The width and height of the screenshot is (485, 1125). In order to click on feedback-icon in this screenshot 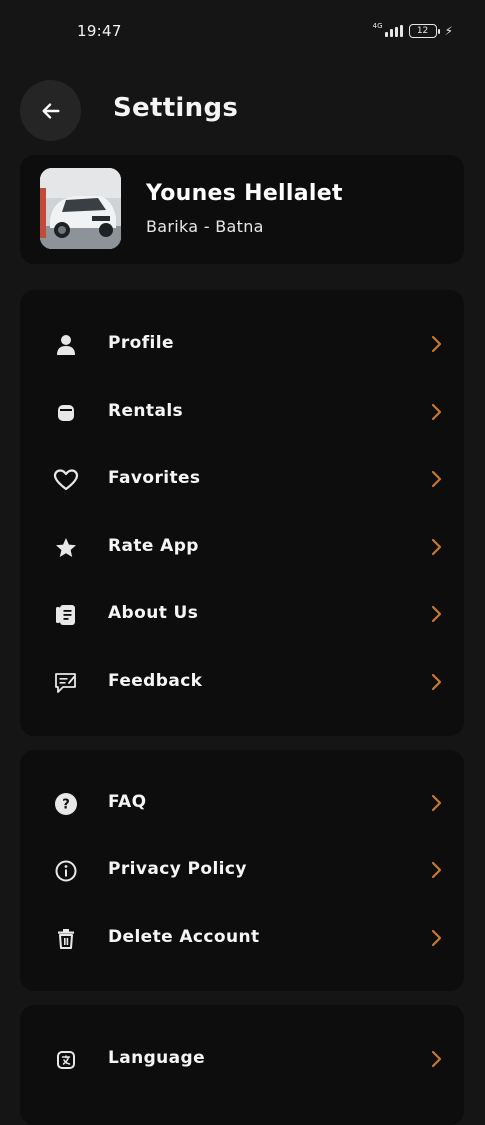, I will do `click(66, 683)`.